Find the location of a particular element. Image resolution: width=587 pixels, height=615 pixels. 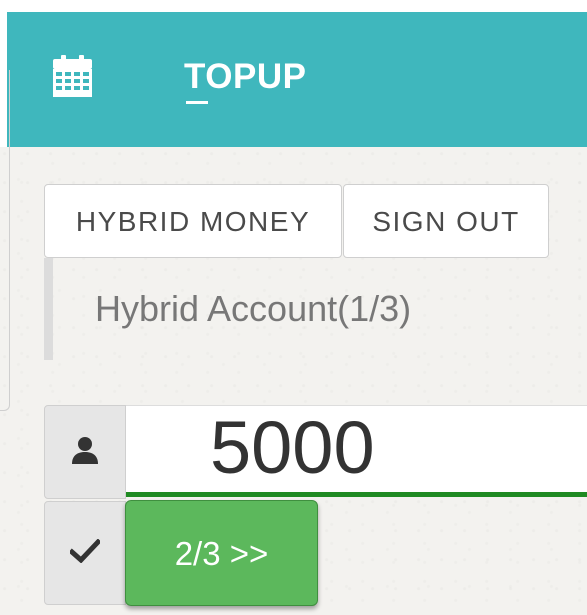

user-icon is located at coordinates (85, 452).